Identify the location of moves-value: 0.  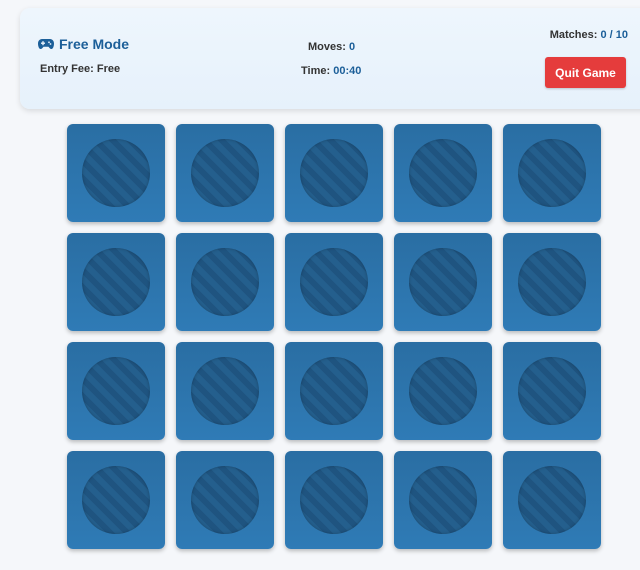
(352, 47).